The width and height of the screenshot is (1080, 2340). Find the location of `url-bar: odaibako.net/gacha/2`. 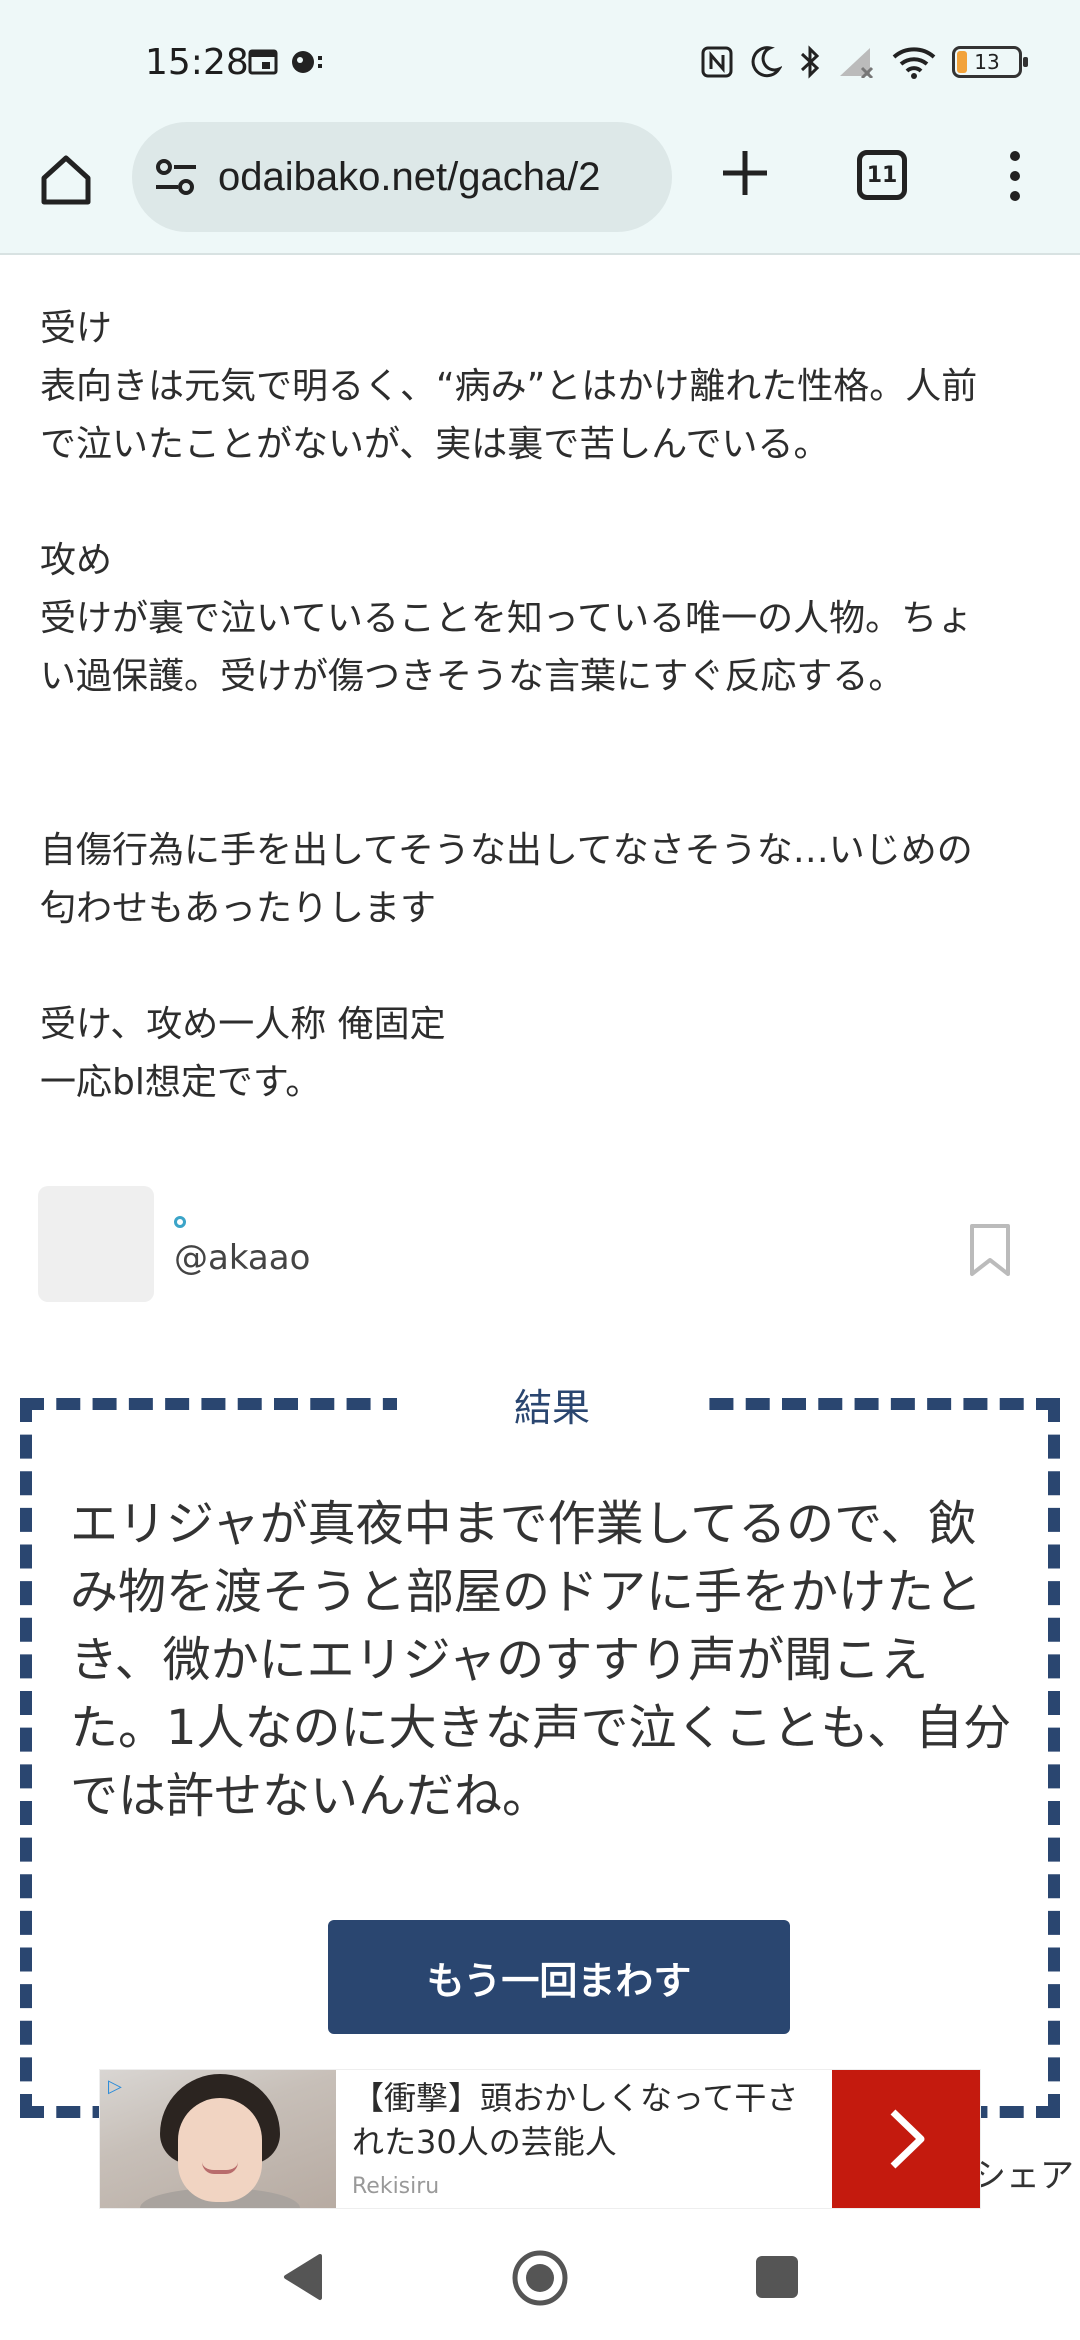

url-bar: odaibako.net/gacha/2 is located at coordinates (402, 177).